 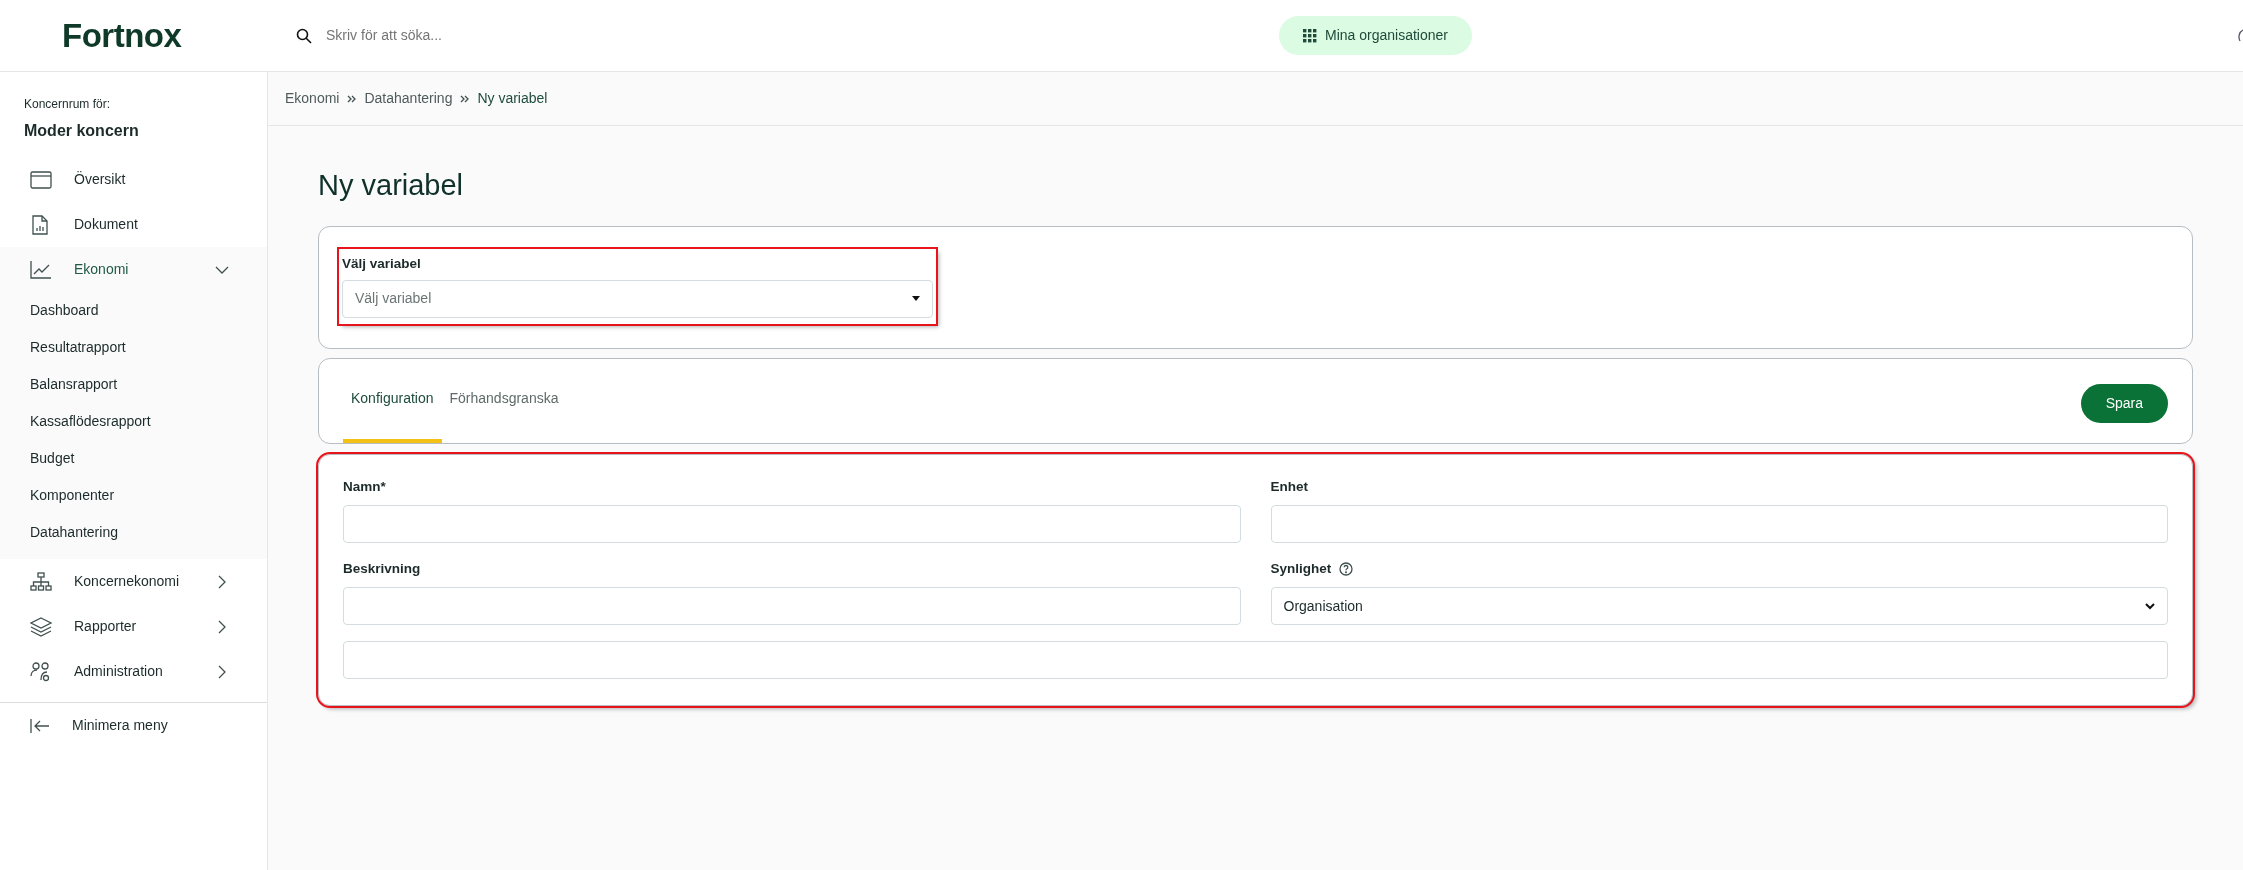 I want to click on breadcrumb: Ekonomi, so click(x=312, y=98).